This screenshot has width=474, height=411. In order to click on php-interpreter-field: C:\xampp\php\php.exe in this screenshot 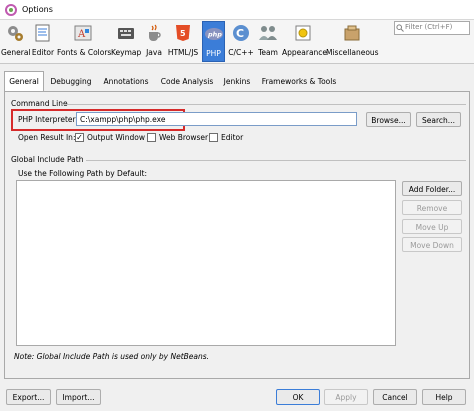, I will do `click(216, 119)`.